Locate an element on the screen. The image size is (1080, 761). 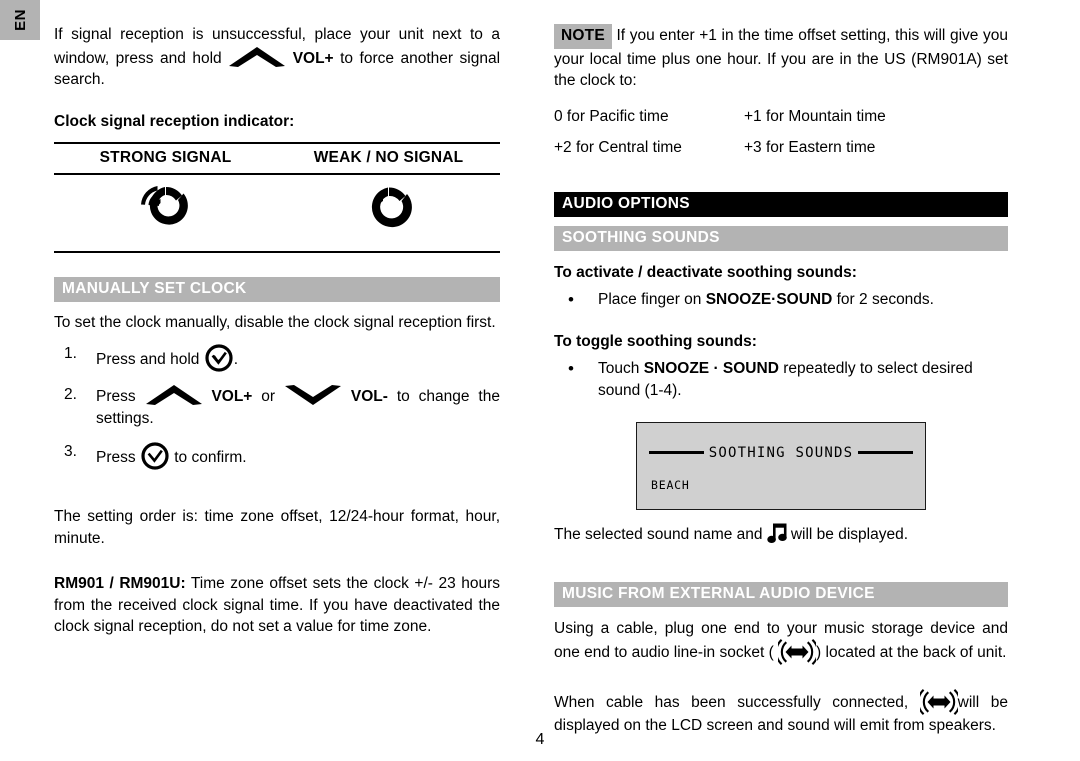
section-heading-audio-options: AUDIO OPTIONS is located at coordinates (781, 204).